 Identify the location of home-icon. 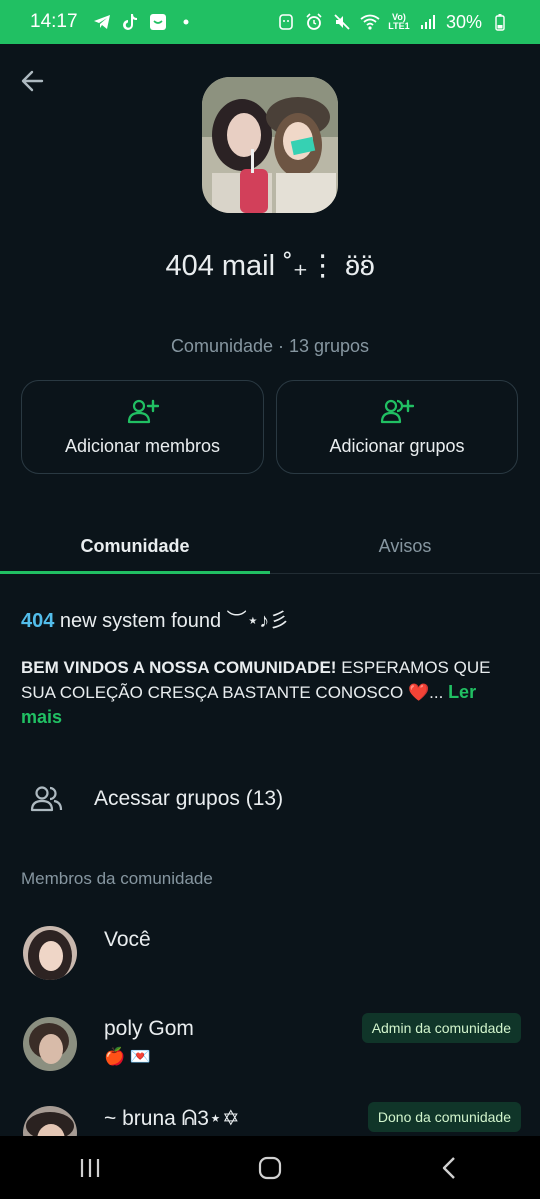
(270, 1167).